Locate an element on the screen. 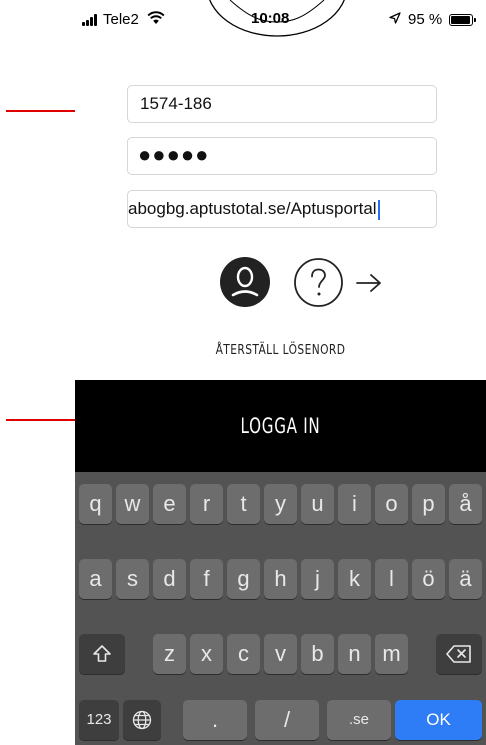  wifi-icon is located at coordinates (156, 17).